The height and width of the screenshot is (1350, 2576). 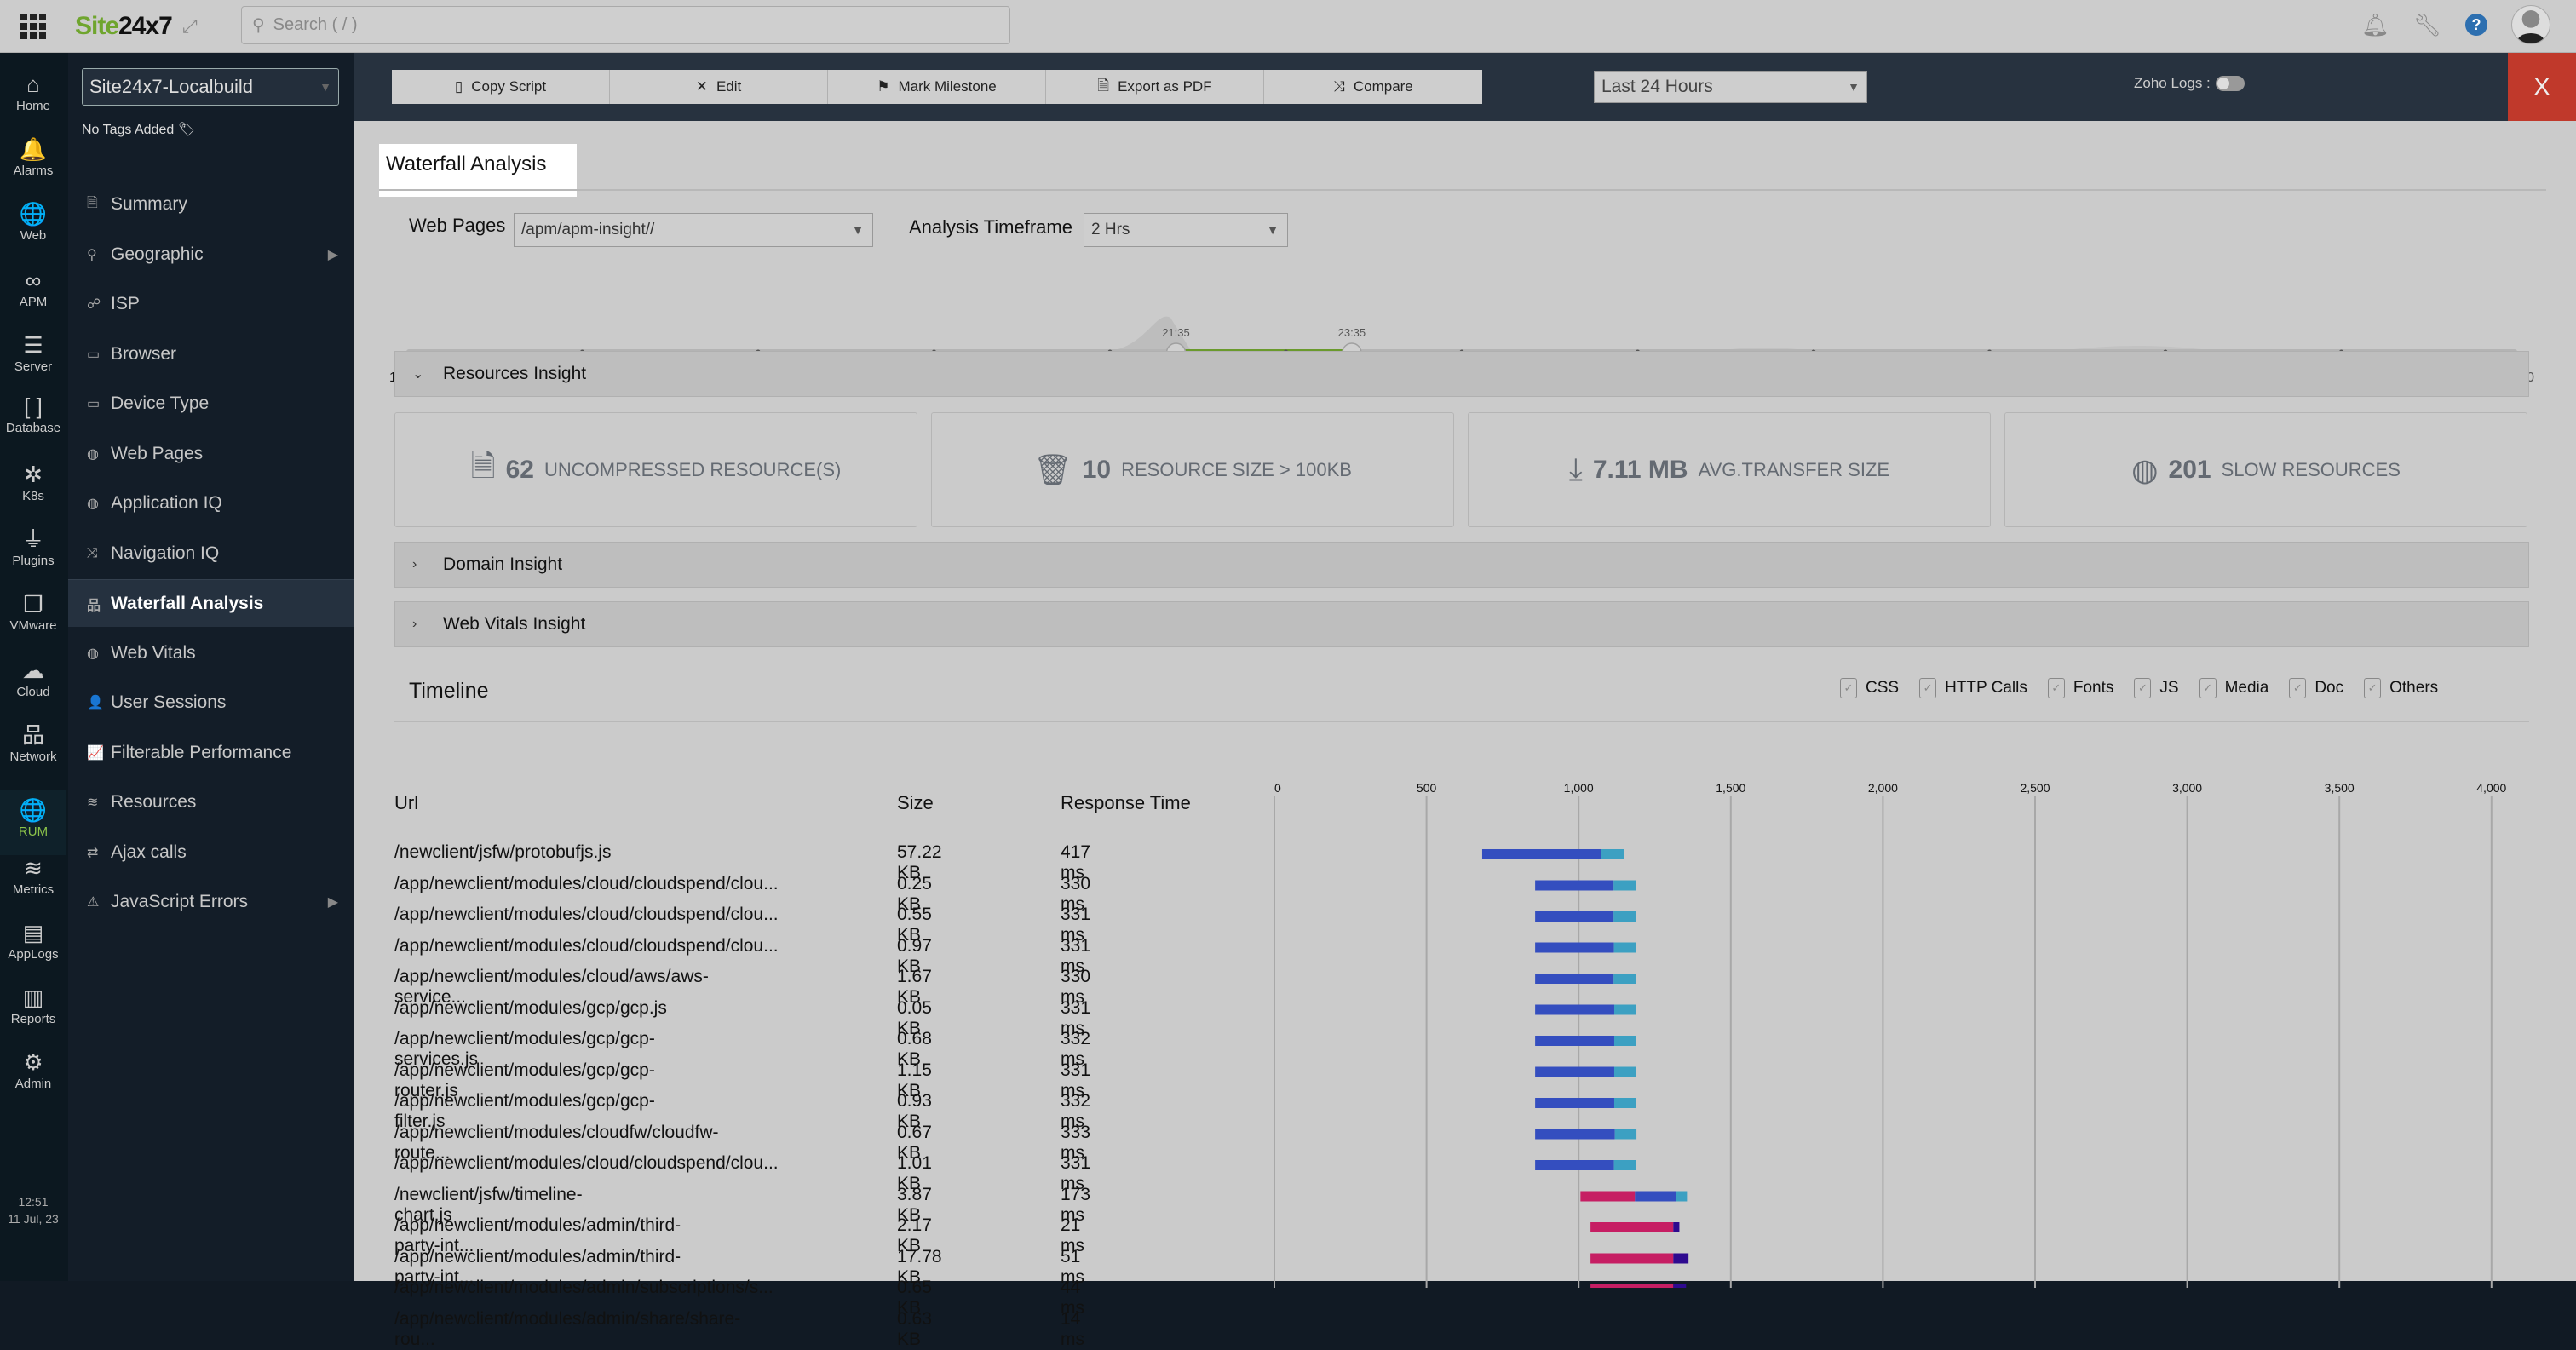 I want to click on column-header-url: Url, so click(x=406, y=803).